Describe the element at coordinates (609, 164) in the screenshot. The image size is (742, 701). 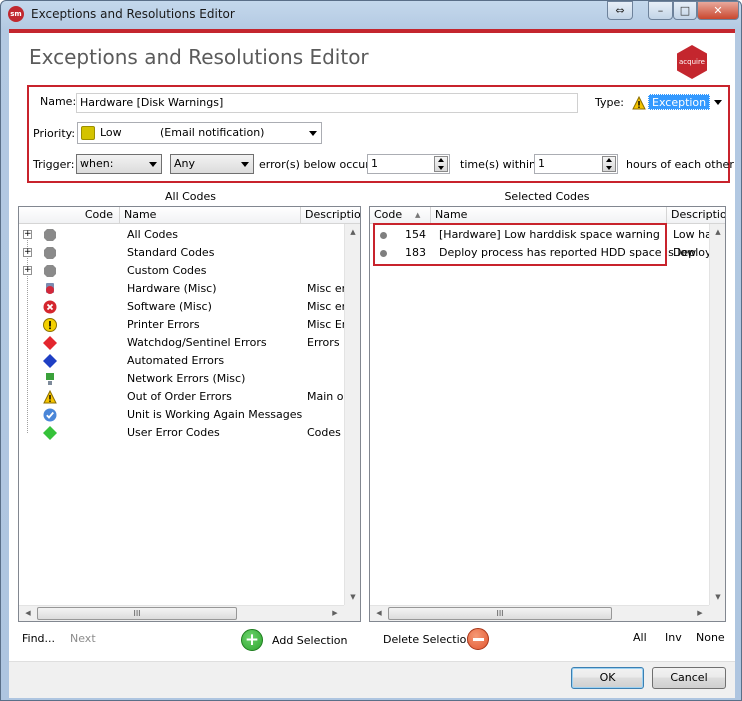
I see `times-count-spinner` at that location.